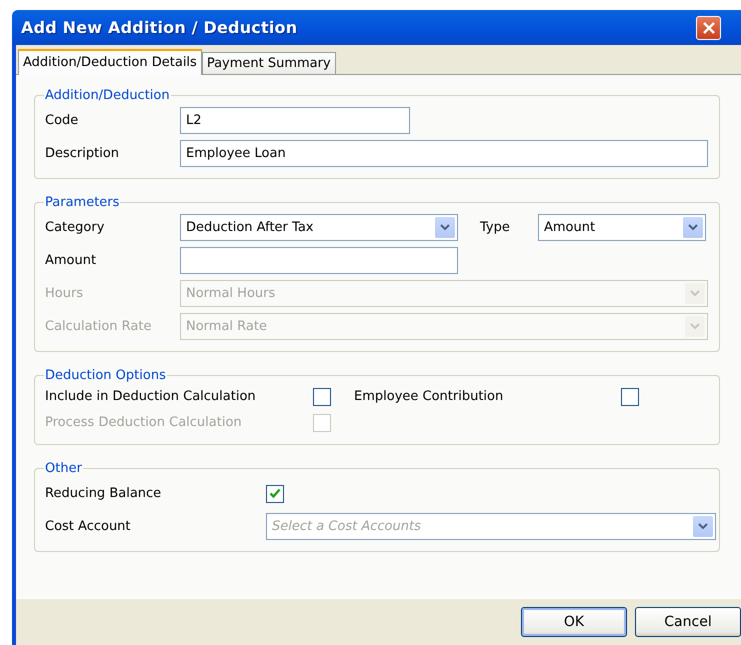 The height and width of the screenshot is (645, 741). Describe the element at coordinates (495, 227) in the screenshot. I see `field-label: Type` at that location.